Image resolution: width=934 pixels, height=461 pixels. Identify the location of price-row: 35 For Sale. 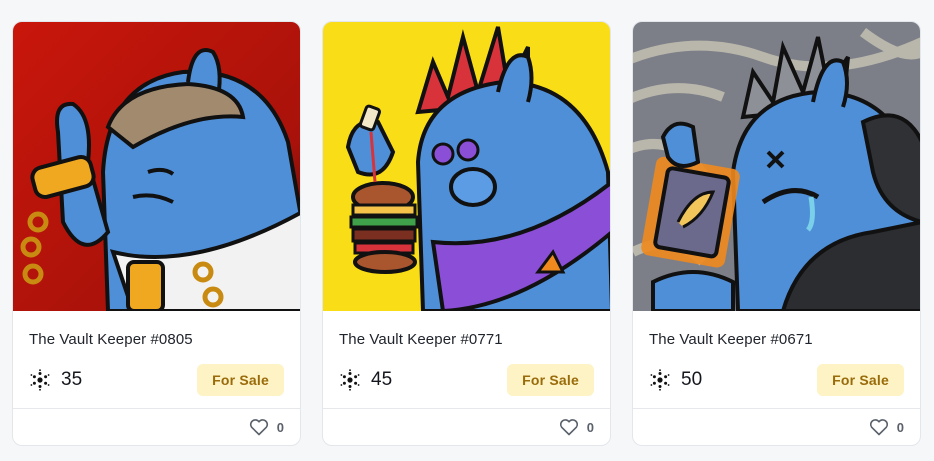
(156, 380).